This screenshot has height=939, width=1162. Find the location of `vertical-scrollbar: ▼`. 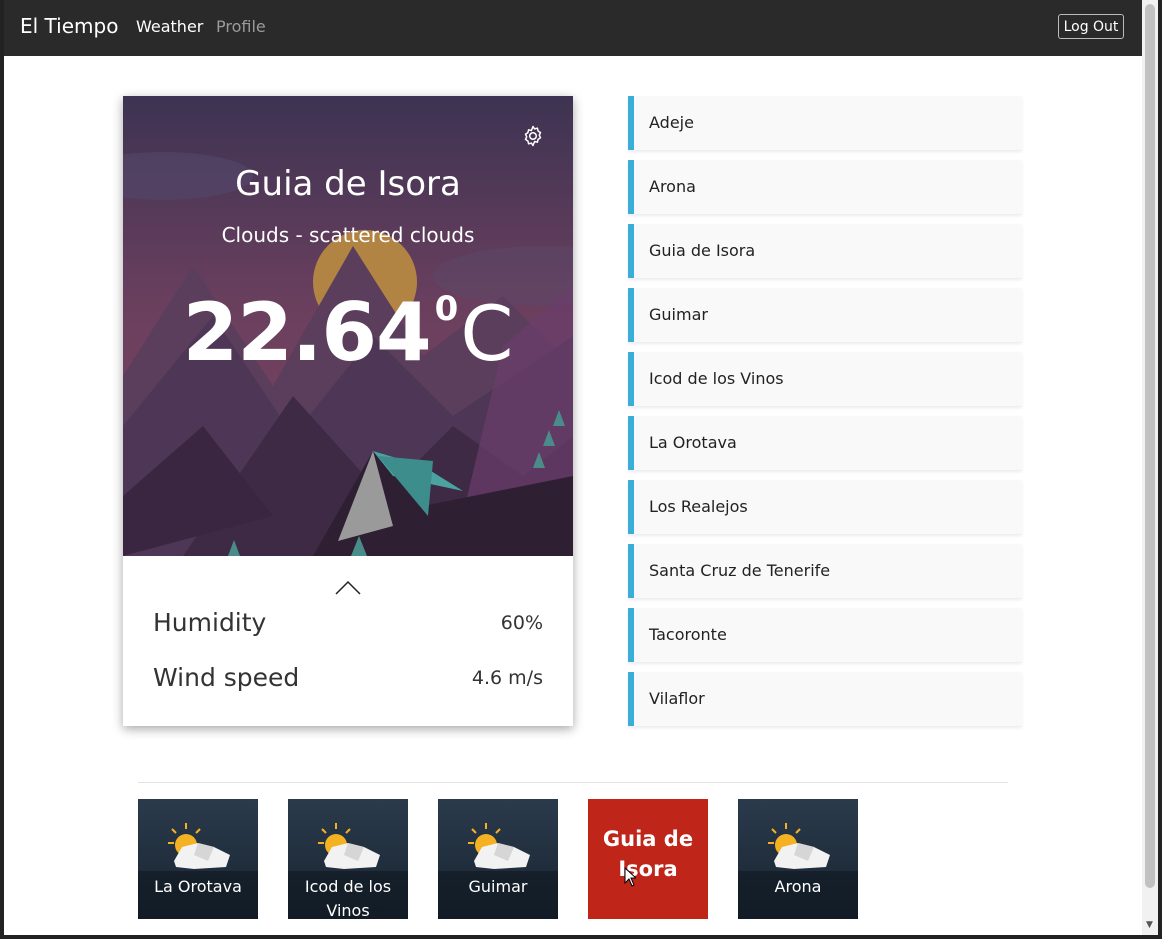

vertical-scrollbar: ▼ is located at coordinates (1150, 467).